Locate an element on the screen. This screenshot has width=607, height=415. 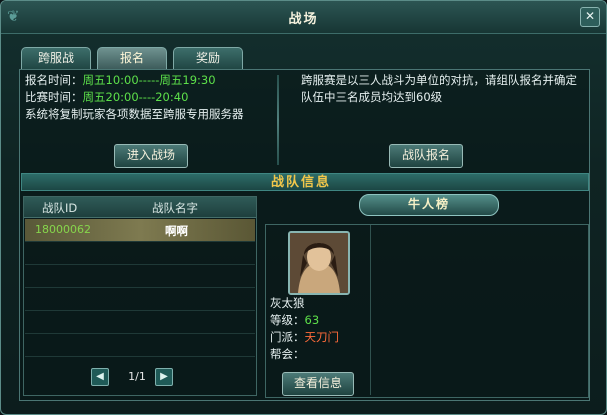
sect-value: 天刀门 is located at coordinates (322, 337).